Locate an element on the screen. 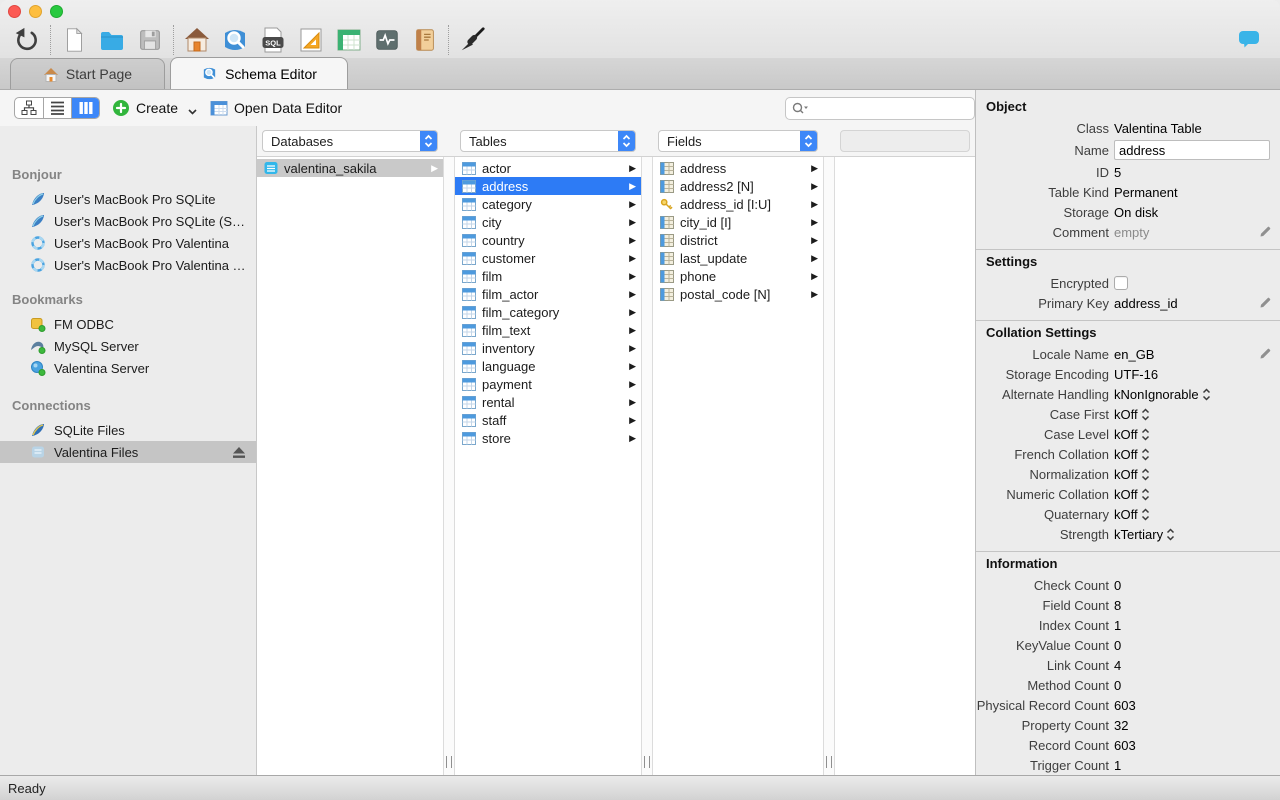 This screenshot has width=1280, height=800. tree-view-button is located at coordinates (29, 108).